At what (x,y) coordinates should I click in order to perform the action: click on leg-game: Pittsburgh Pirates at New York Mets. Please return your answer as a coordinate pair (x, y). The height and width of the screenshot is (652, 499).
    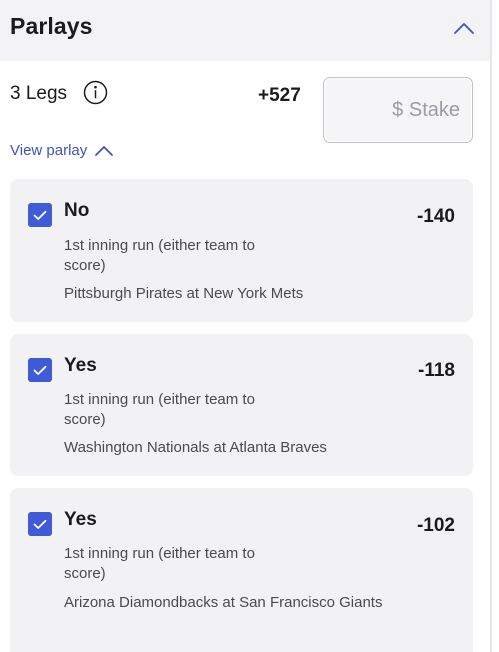
    Looking at the image, I should click on (184, 293).